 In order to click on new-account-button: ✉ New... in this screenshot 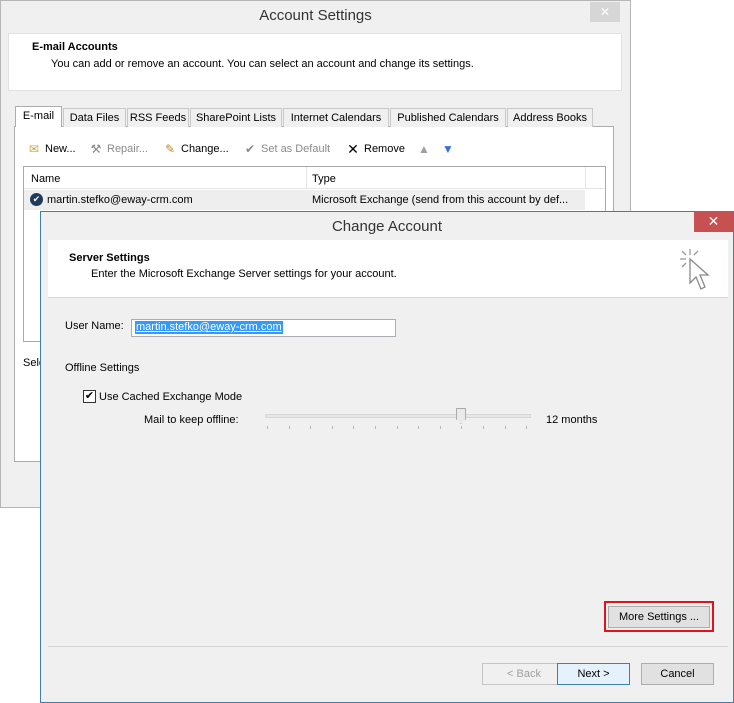, I will do `click(51, 149)`.